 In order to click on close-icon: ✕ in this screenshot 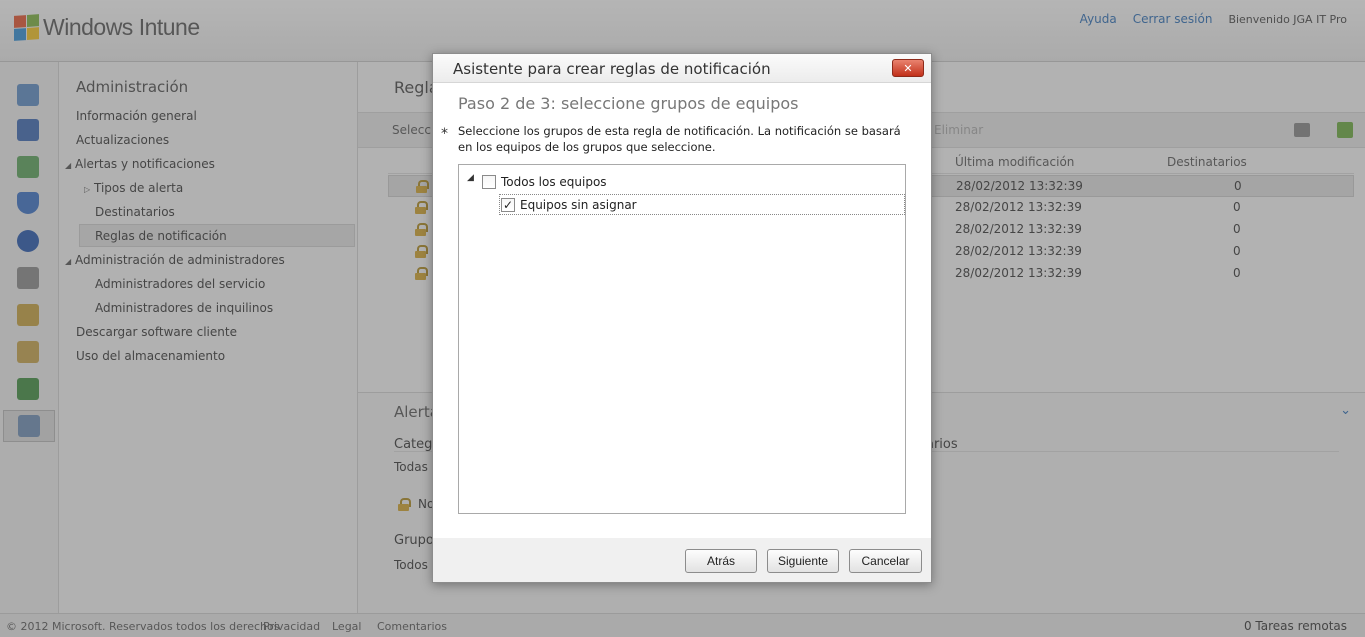, I will do `click(908, 68)`.